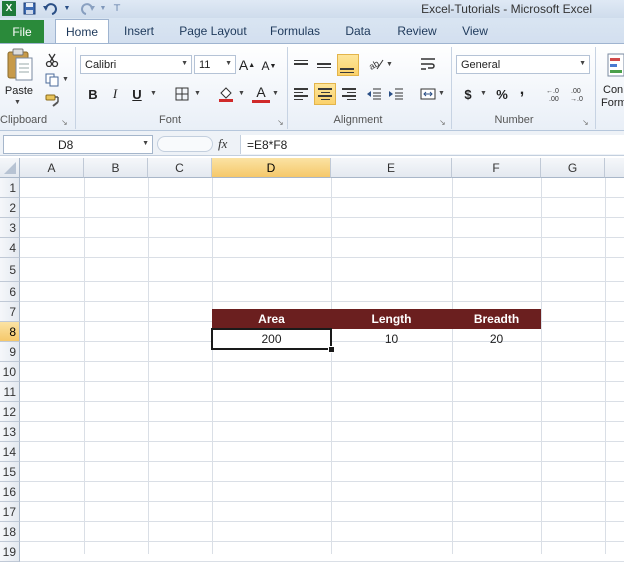 This screenshot has width=624, height=562. What do you see at coordinates (213, 31) in the screenshot?
I see `tab-page-layout: Page Layout` at bounding box center [213, 31].